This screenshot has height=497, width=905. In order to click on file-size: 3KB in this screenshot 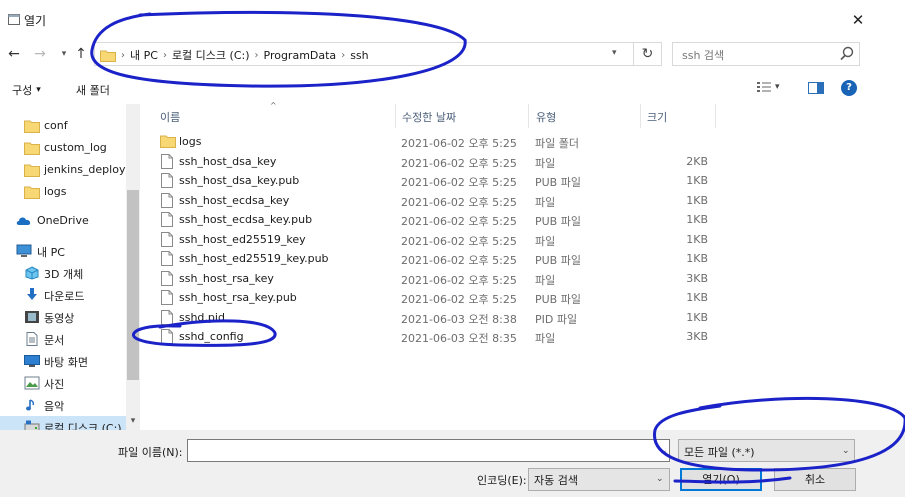, I will do `click(697, 278)`.